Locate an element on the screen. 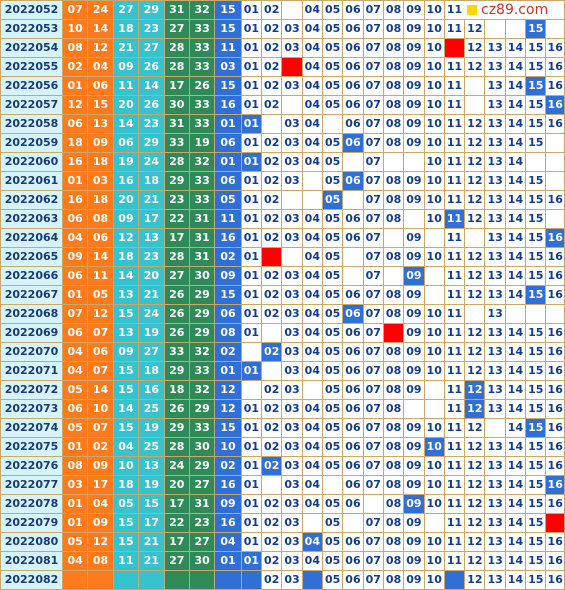 This screenshot has width=565, height=590. red-ball-4: 21 is located at coordinates (151, 295).